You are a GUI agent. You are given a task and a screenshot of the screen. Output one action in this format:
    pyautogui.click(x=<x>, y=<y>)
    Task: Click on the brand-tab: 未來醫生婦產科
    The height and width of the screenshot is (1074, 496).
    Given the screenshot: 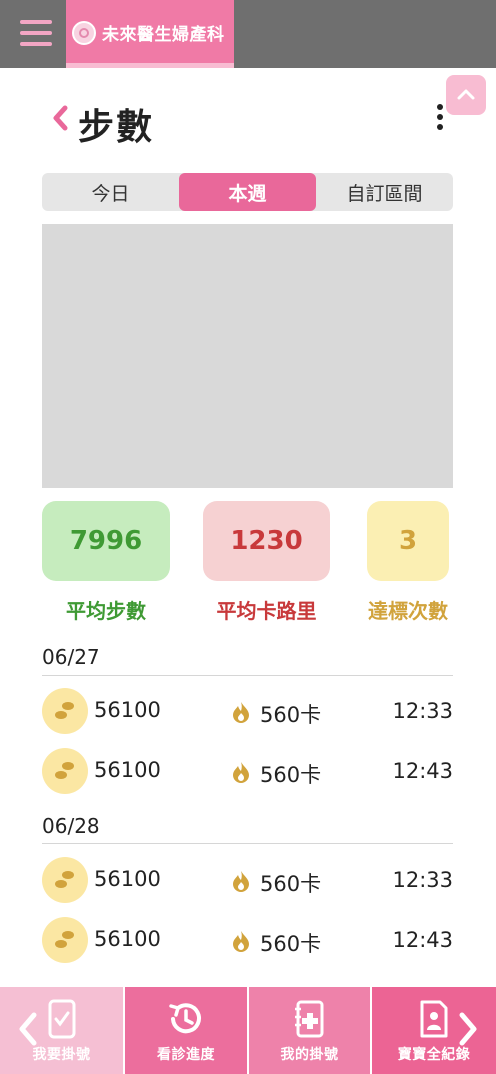 What is the action you would take?
    pyautogui.click(x=150, y=34)
    